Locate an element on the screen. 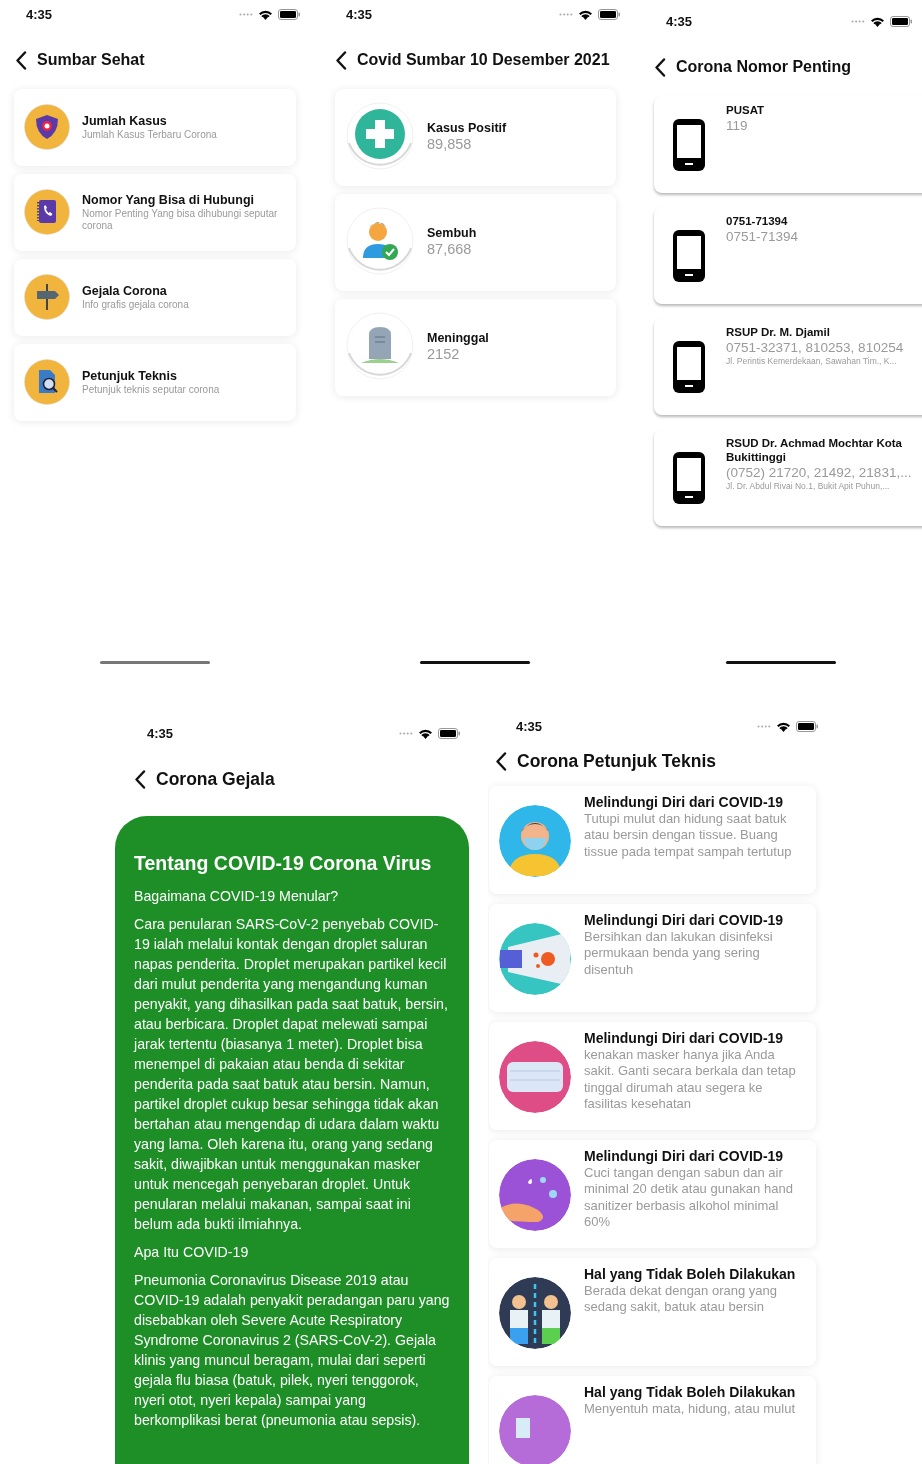 This screenshot has width=922, height=1464. stat-label: Sembuh is located at coordinates (452, 234).